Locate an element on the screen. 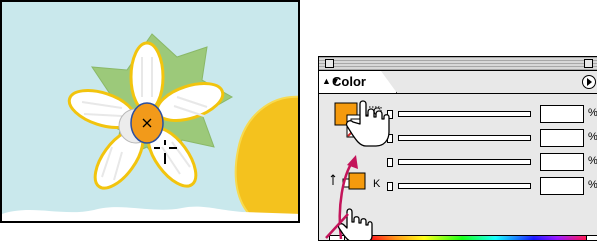 This screenshot has height=241, width=597. tab-color: ▲▼ Color is located at coordinates (358, 82).